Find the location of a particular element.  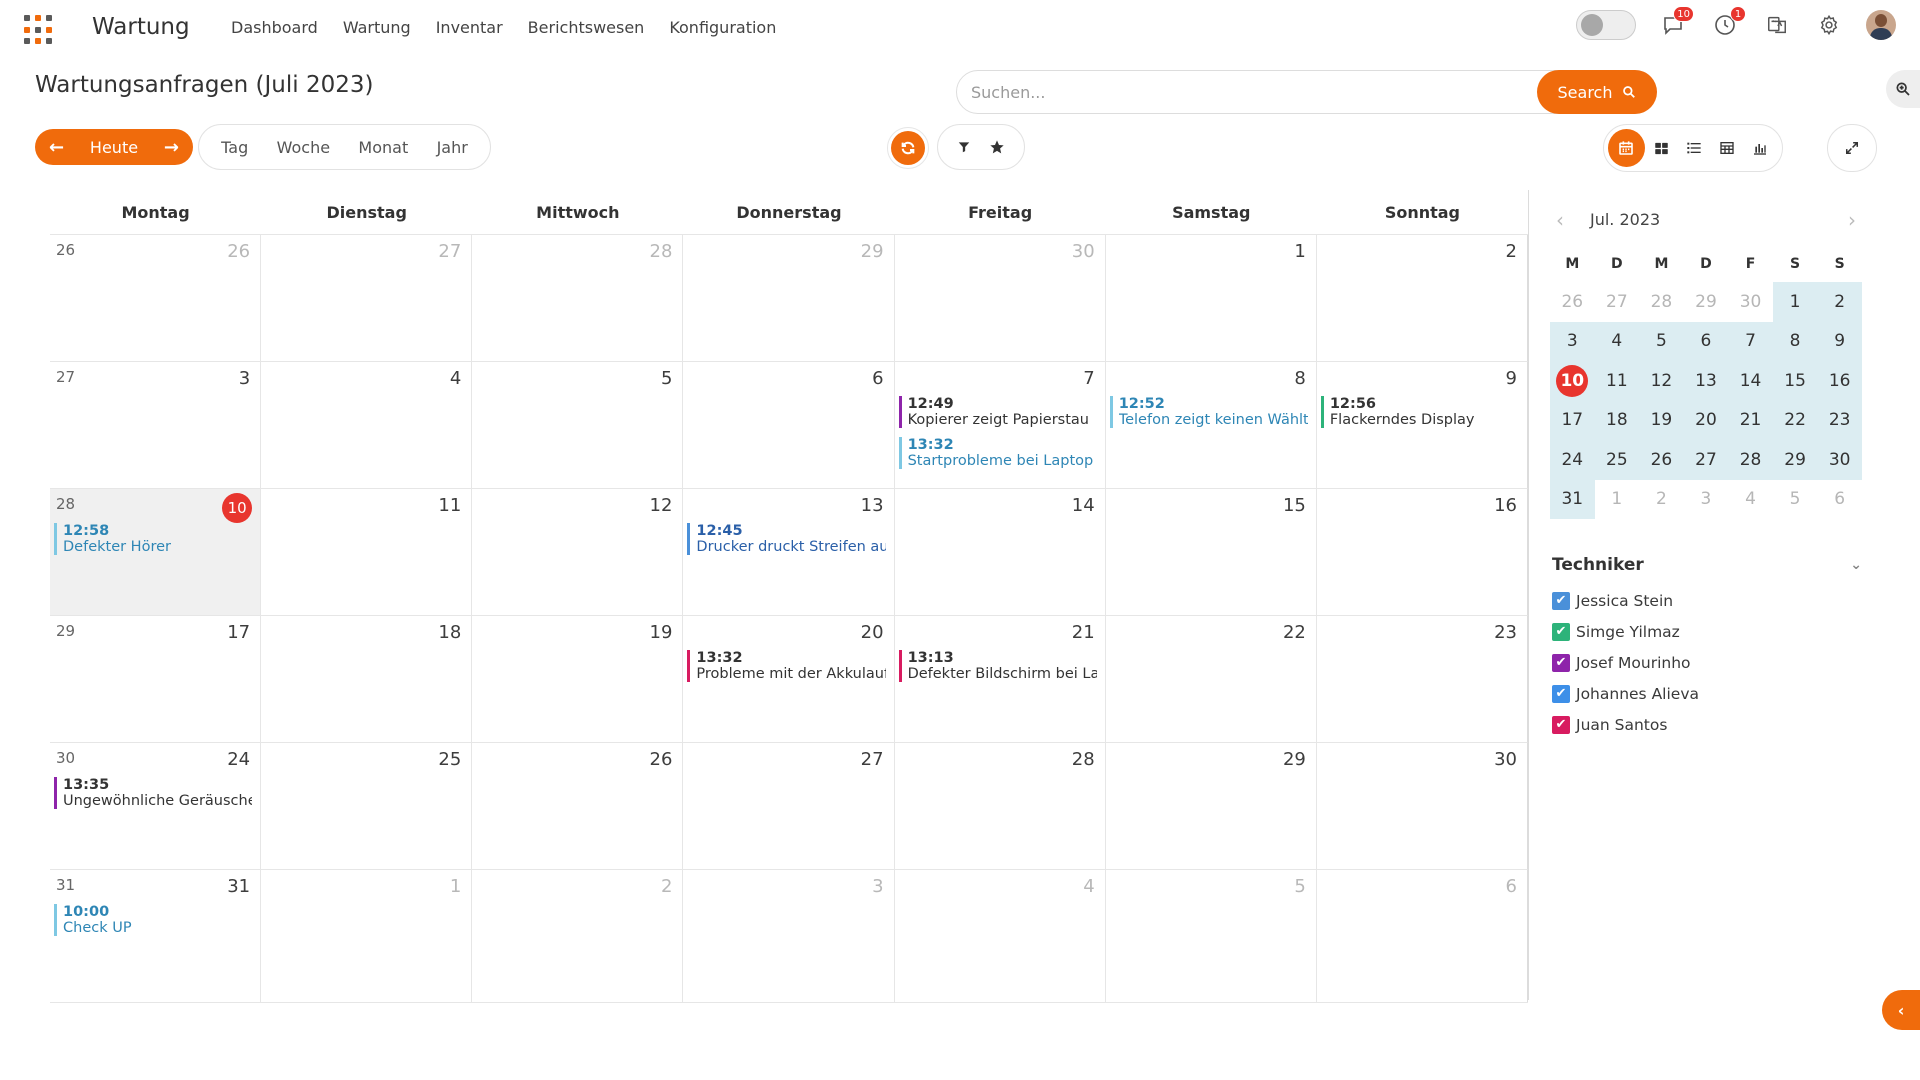

calendar-day-cell: 14 is located at coordinates (1000, 552).